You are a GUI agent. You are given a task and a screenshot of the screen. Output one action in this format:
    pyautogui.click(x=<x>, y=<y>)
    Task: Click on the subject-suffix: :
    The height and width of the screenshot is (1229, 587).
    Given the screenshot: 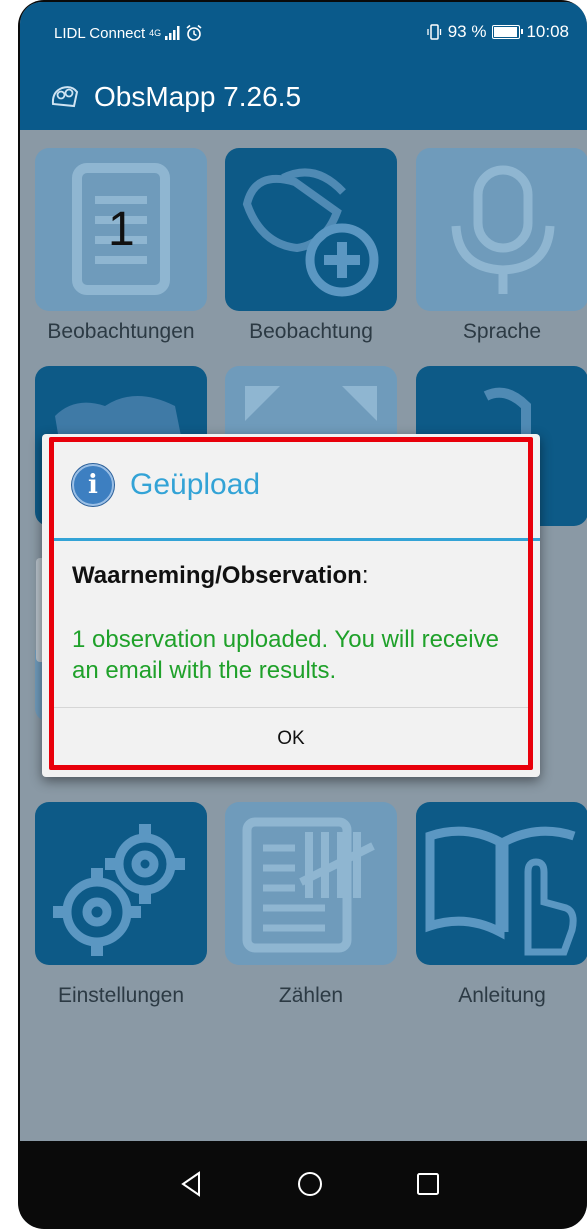 What is the action you would take?
    pyautogui.click(x=365, y=575)
    